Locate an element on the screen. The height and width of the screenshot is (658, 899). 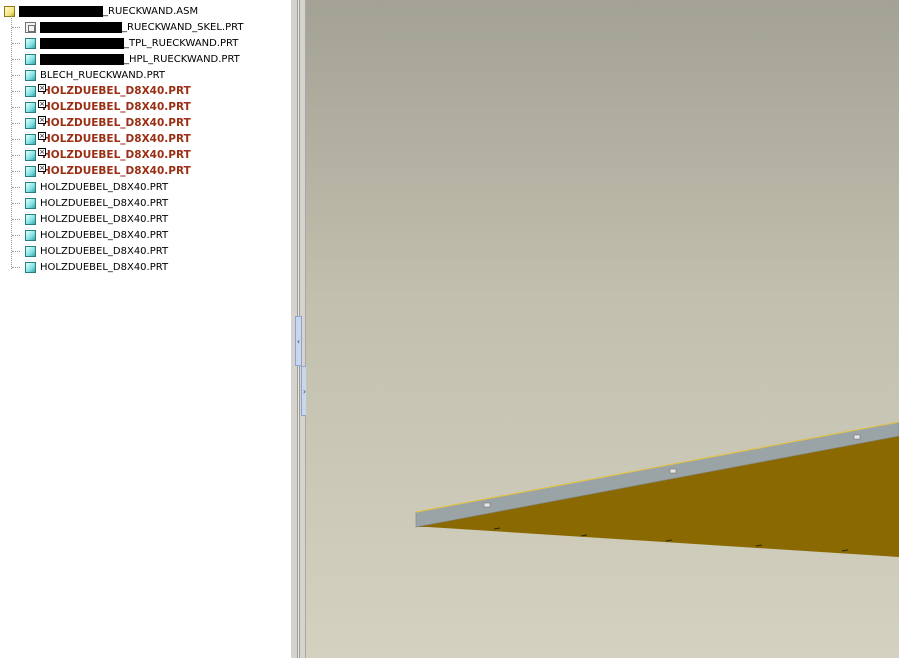
tree-connector is located at coordinates (11, 142).